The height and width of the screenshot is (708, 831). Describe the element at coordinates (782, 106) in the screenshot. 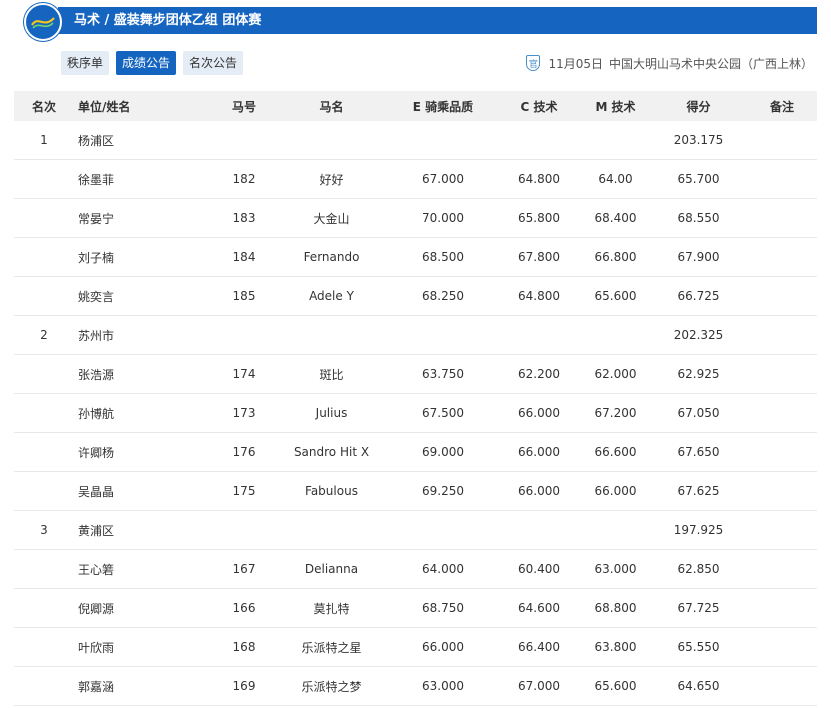

I see `col-header-remarks: 备注` at that location.